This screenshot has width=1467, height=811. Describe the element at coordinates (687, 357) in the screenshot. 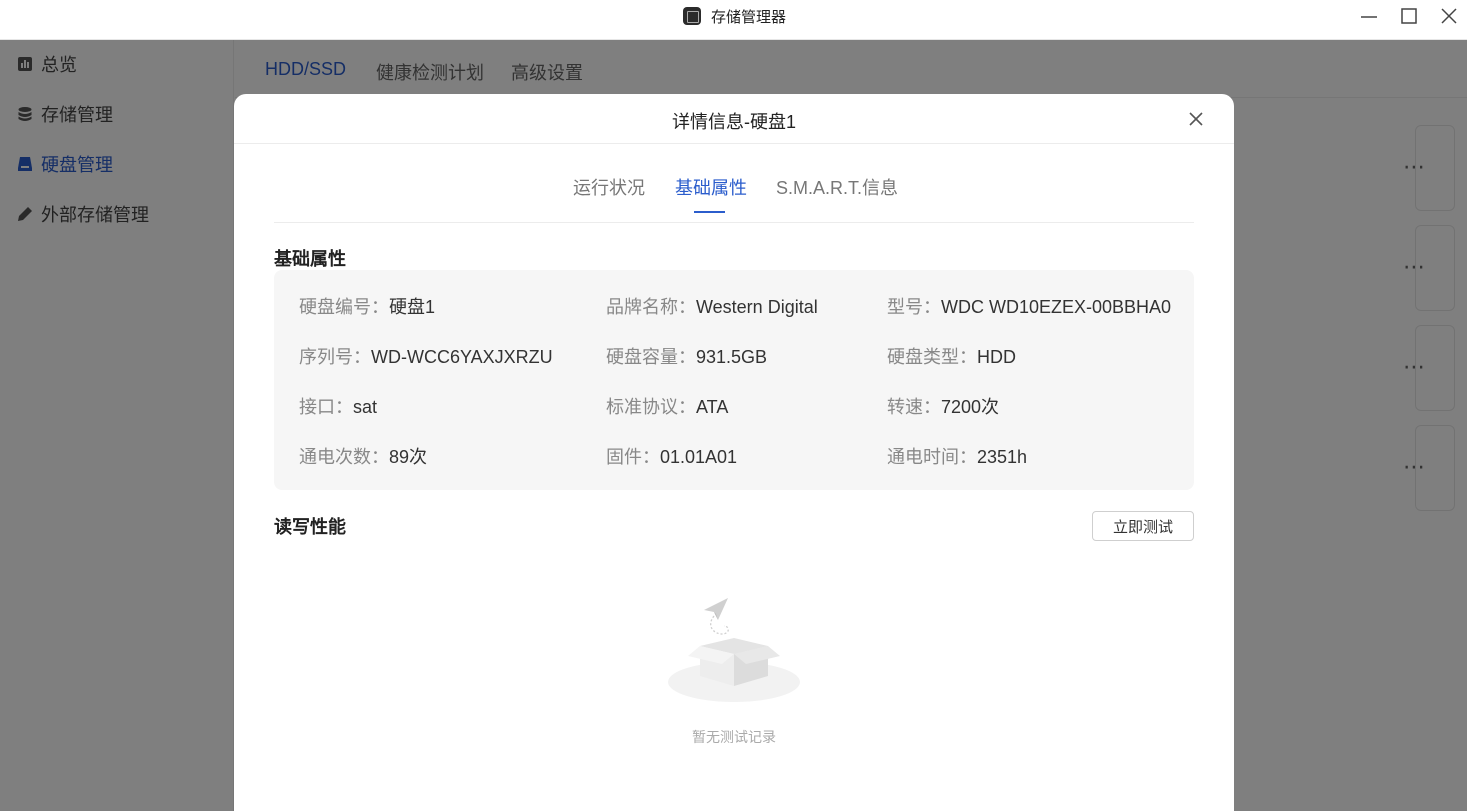

I see `prop-capacity: 硬盘容量：931.5GB` at that location.